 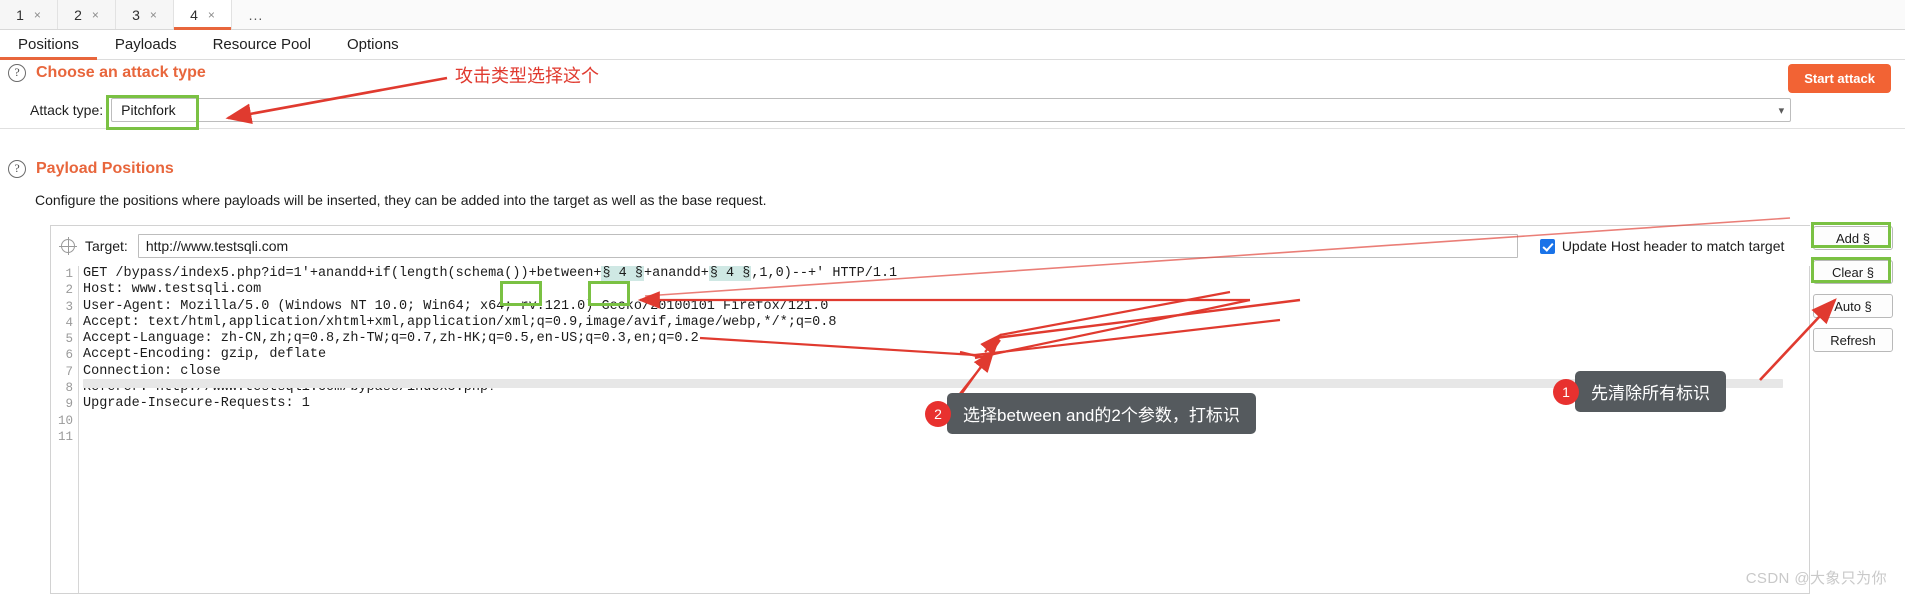 What do you see at coordinates (205, 355) in the screenshot?
I see `request-line-6: Accept-Encoding: gzip, deflate` at bounding box center [205, 355].